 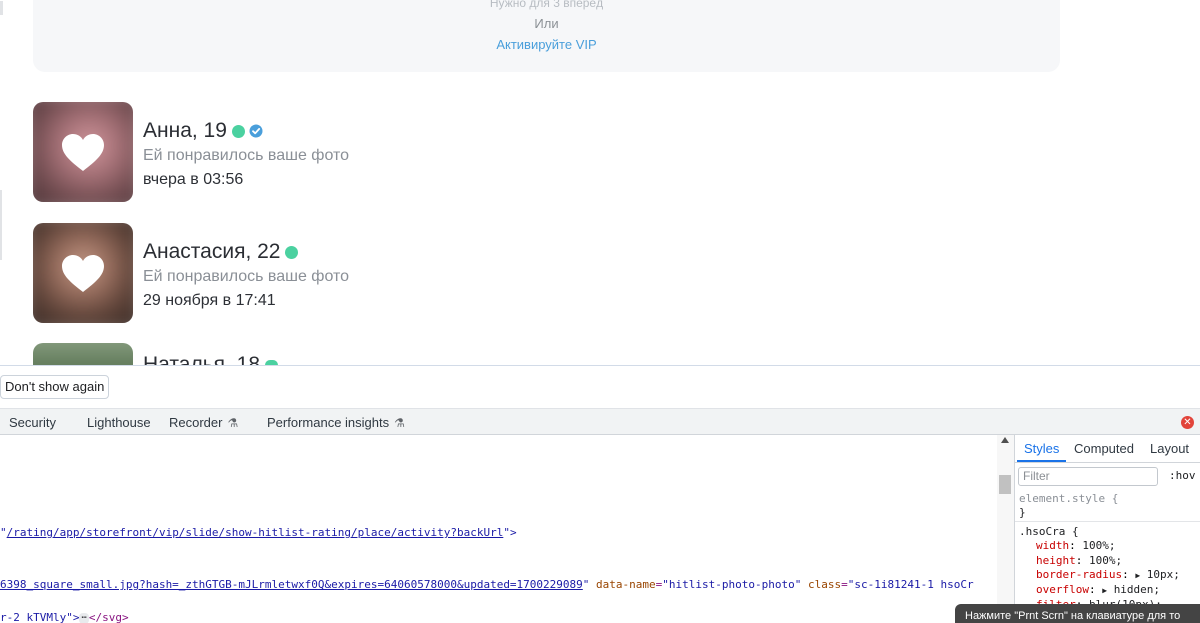 What do you see at coordinates (1182, 475) in the screenshot?
I see `hov-toggle-button: :hov` at bounding box center [1182, 475].